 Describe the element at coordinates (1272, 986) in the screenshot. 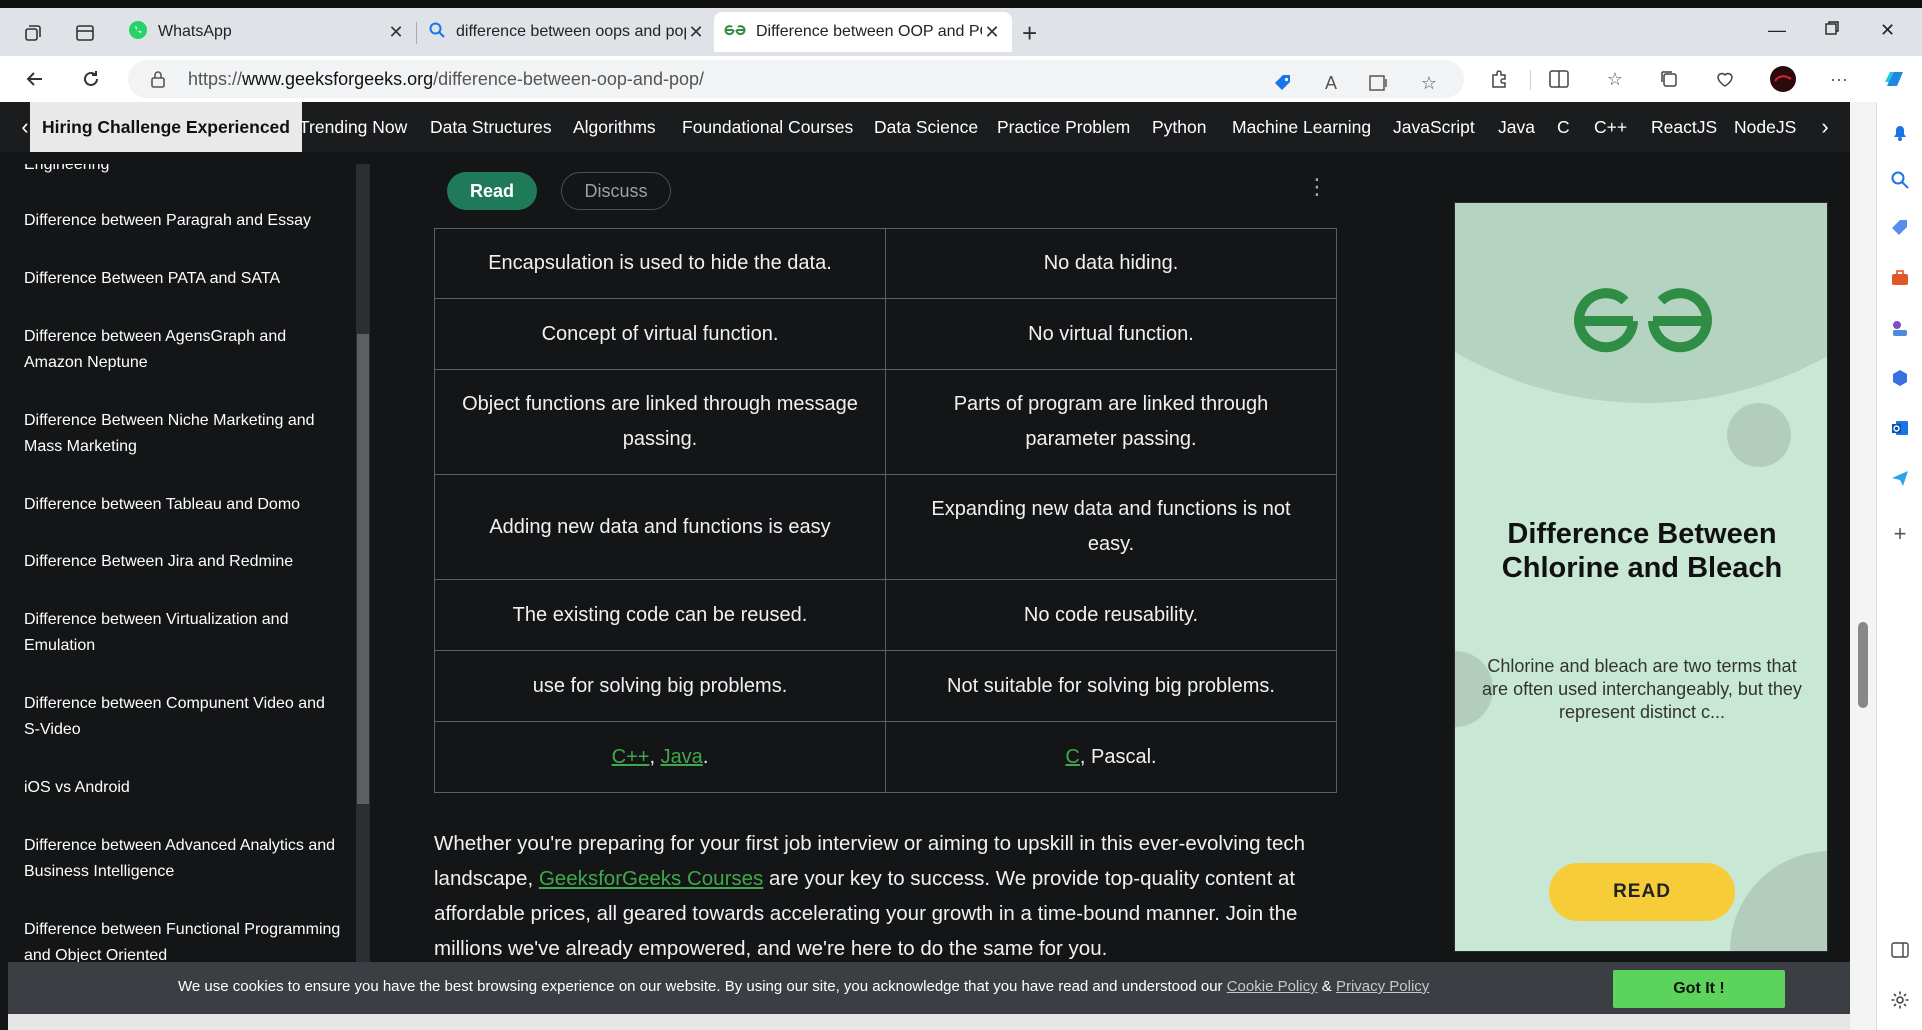

I see `cookie-policy-link: Cookie Policy` at that location.